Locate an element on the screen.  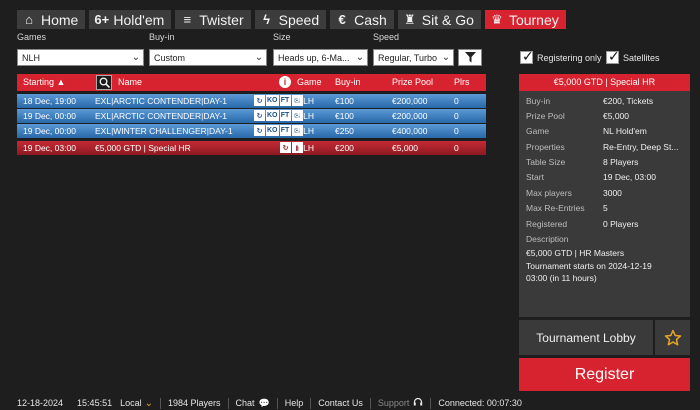
tab-label: Tourney is located at coordinates (533, 19).